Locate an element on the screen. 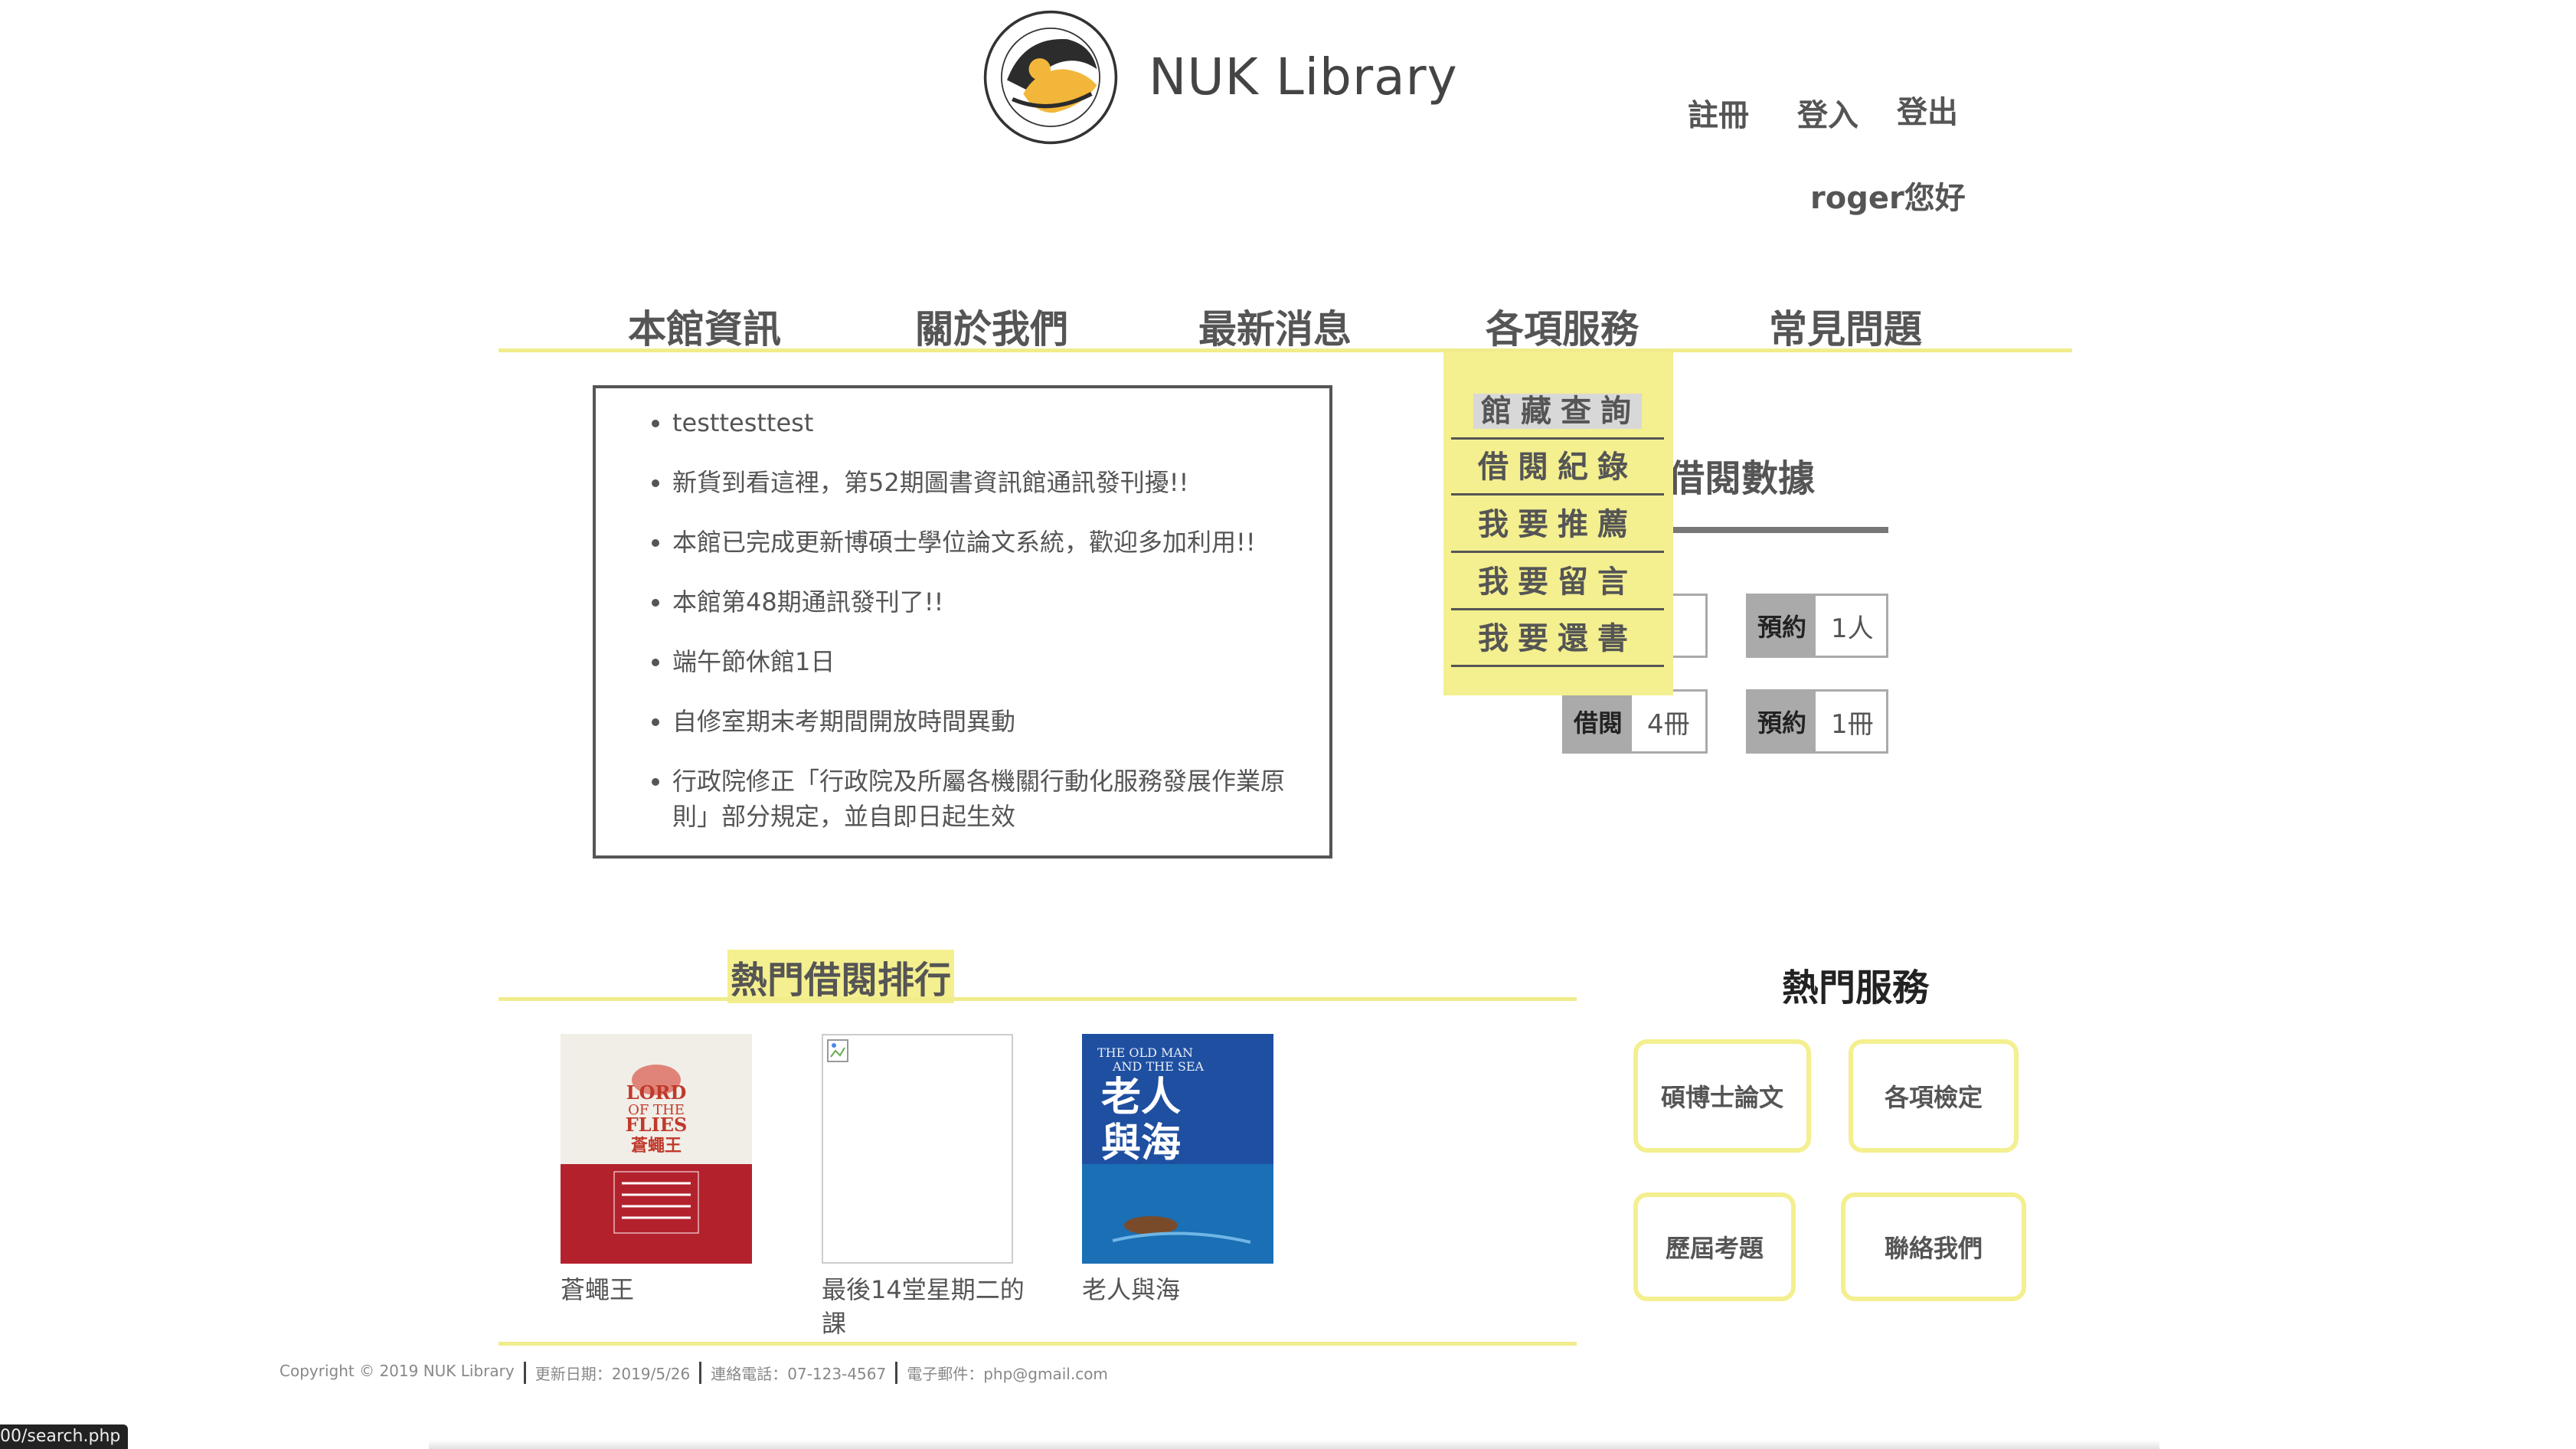 The height and width of the screenshot is (1449, 2576). logout-link: 登出 is located at coordinates (1927, 109).